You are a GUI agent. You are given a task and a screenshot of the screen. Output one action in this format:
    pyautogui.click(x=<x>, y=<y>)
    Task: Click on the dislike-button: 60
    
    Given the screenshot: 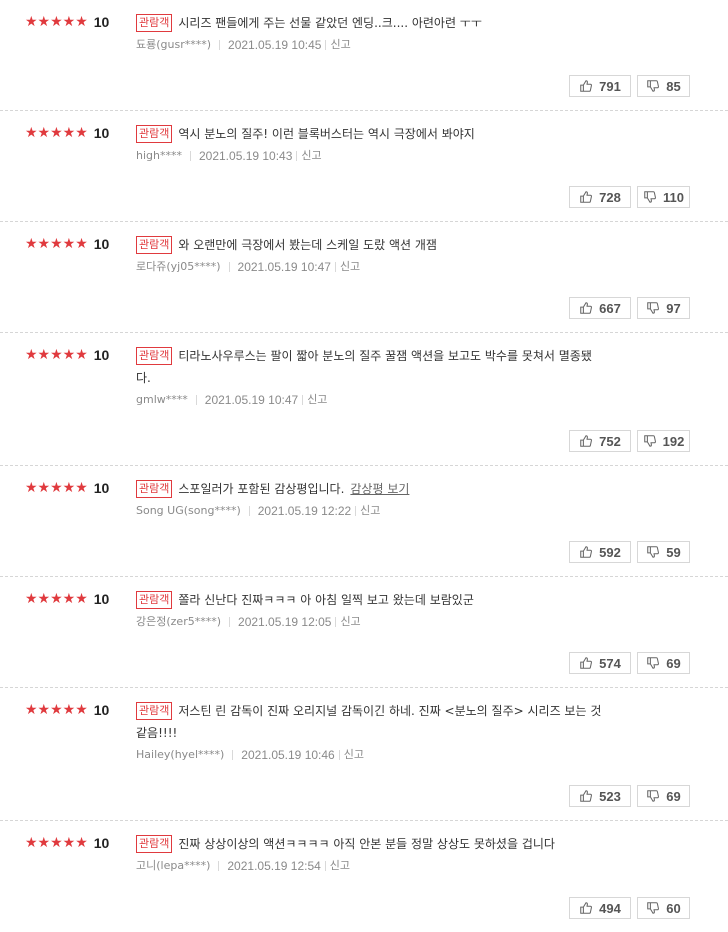 What is the action you would take?
    pyautogui.click(x=663, y=908)
    